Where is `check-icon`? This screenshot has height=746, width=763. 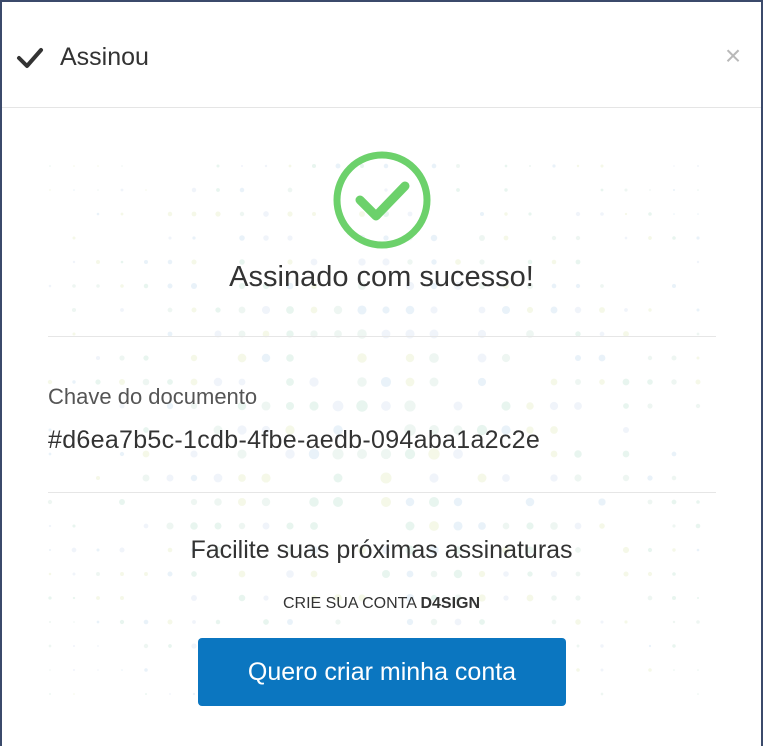 check-icon is located at coordinates (30, 58).